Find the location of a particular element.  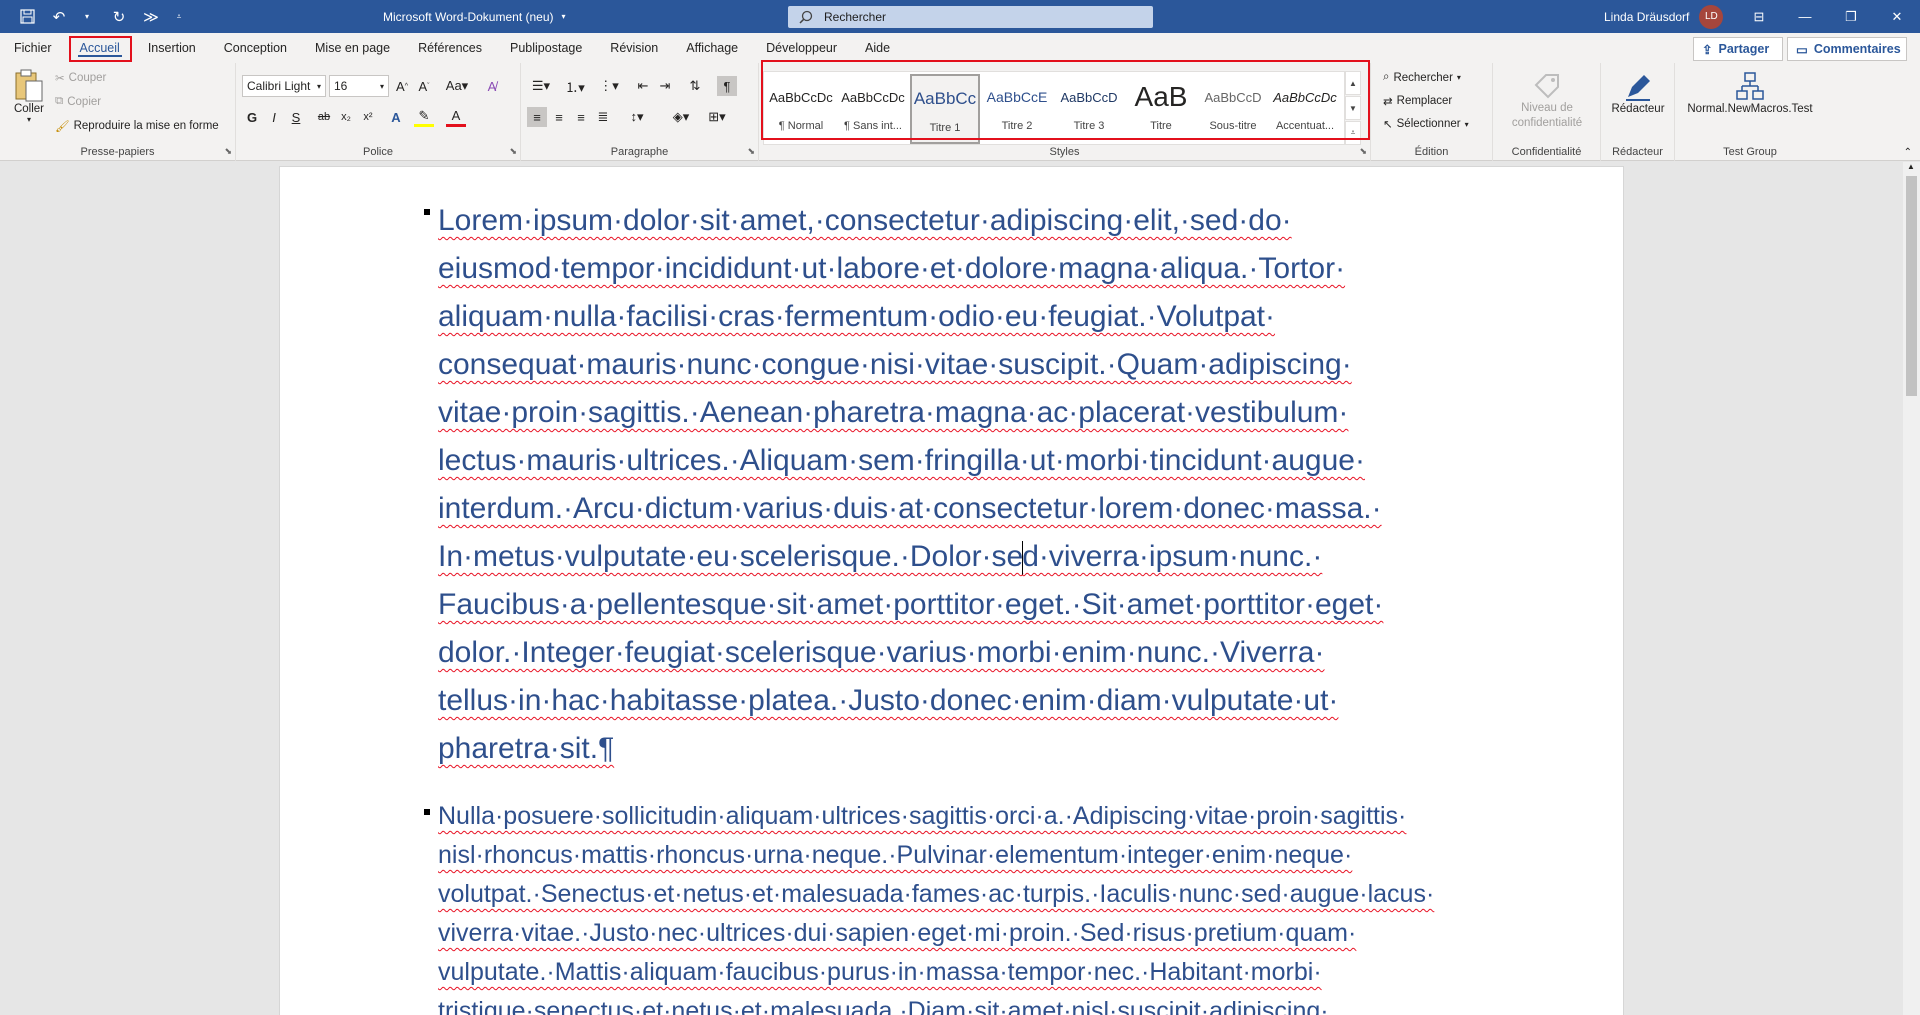

select-button: ↖ Sélectionner ▾ is located at coordinates (1426, 124).